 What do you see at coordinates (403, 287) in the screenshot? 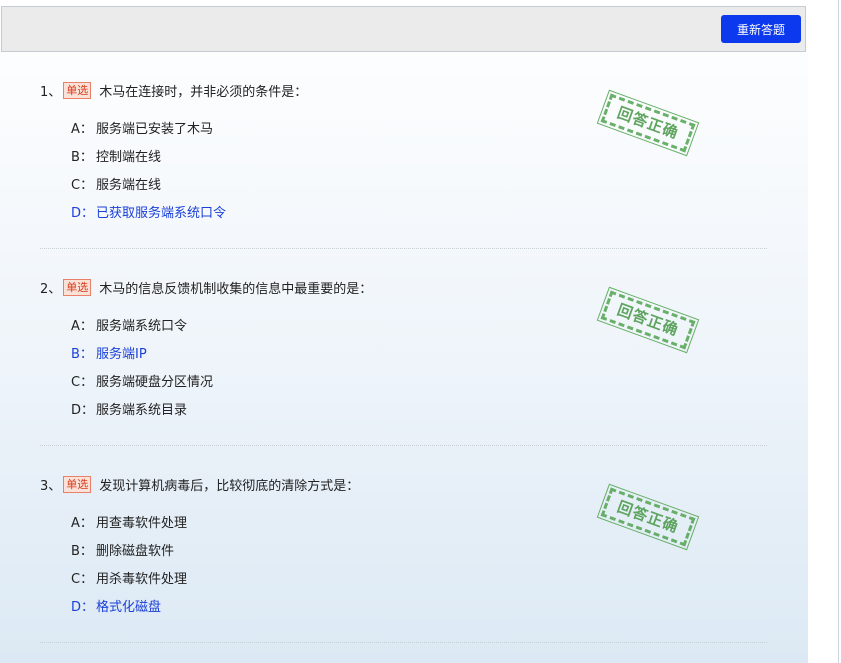
I see `question-header: 2、 单选 木马的信息反馈机制收集的信息中最重要的是：` at bounding box center [403, 287].